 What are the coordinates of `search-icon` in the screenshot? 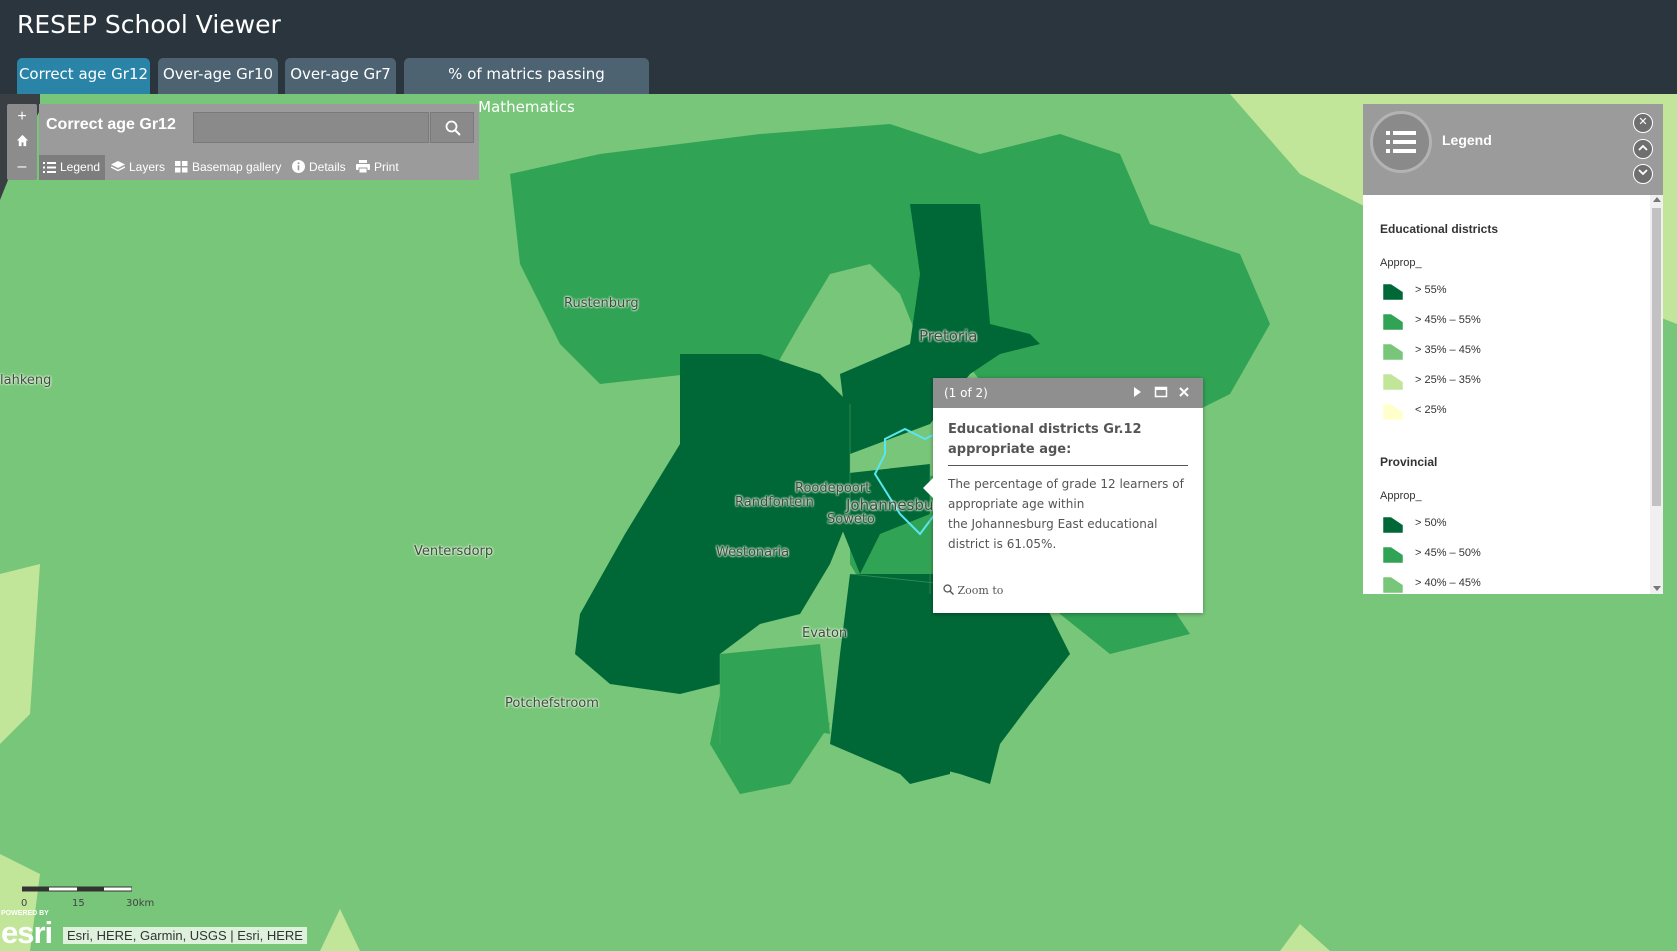 It's located at (453, 128).